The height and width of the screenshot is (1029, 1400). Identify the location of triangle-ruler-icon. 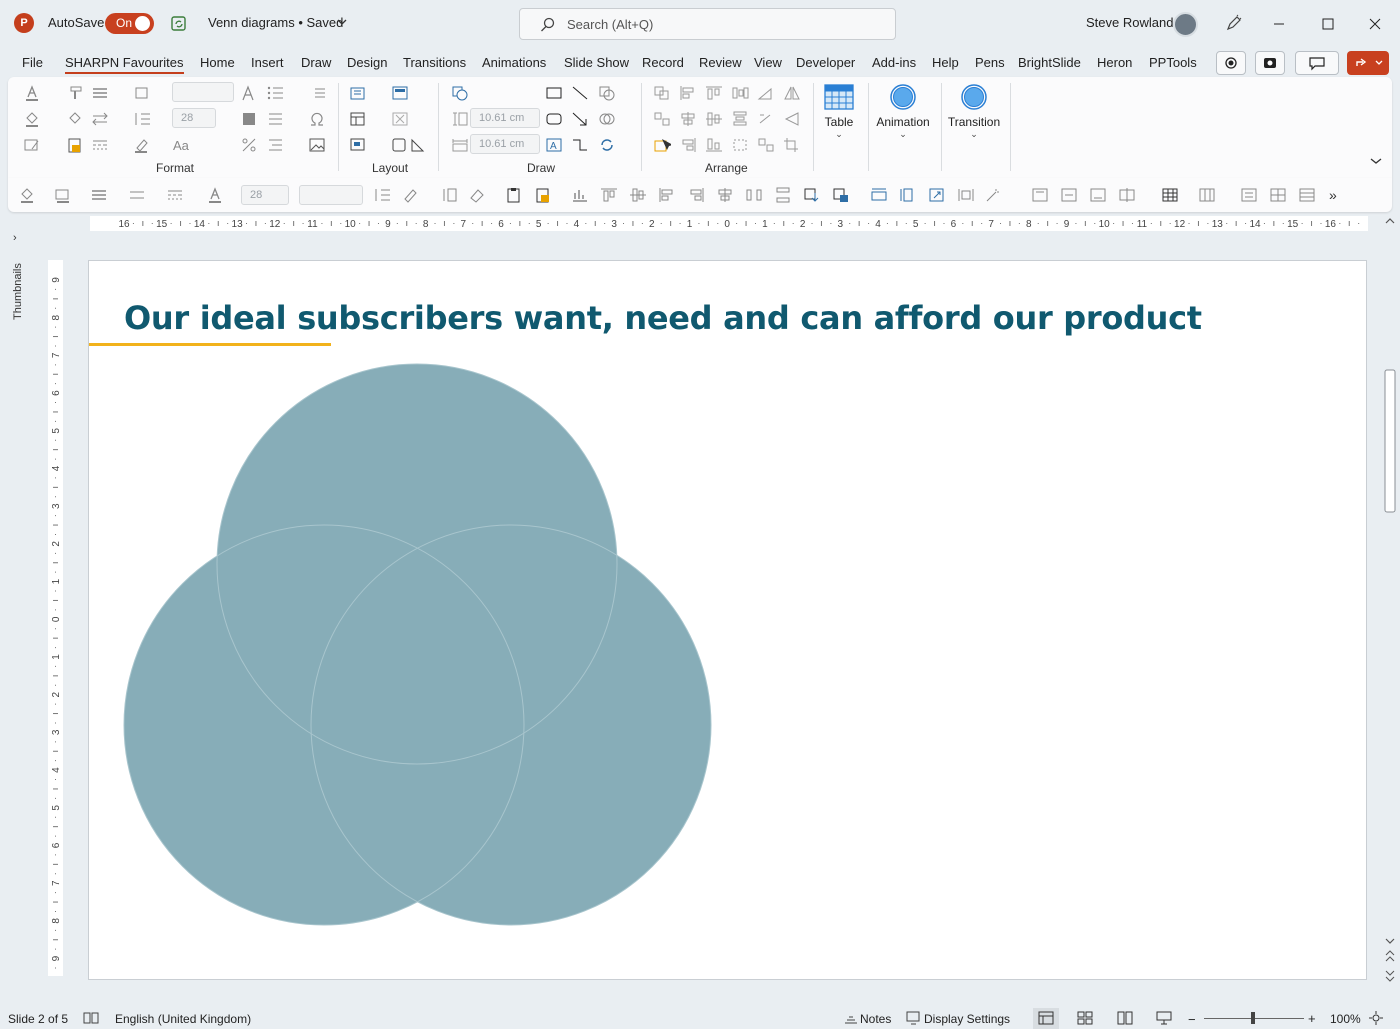
(418, 145).